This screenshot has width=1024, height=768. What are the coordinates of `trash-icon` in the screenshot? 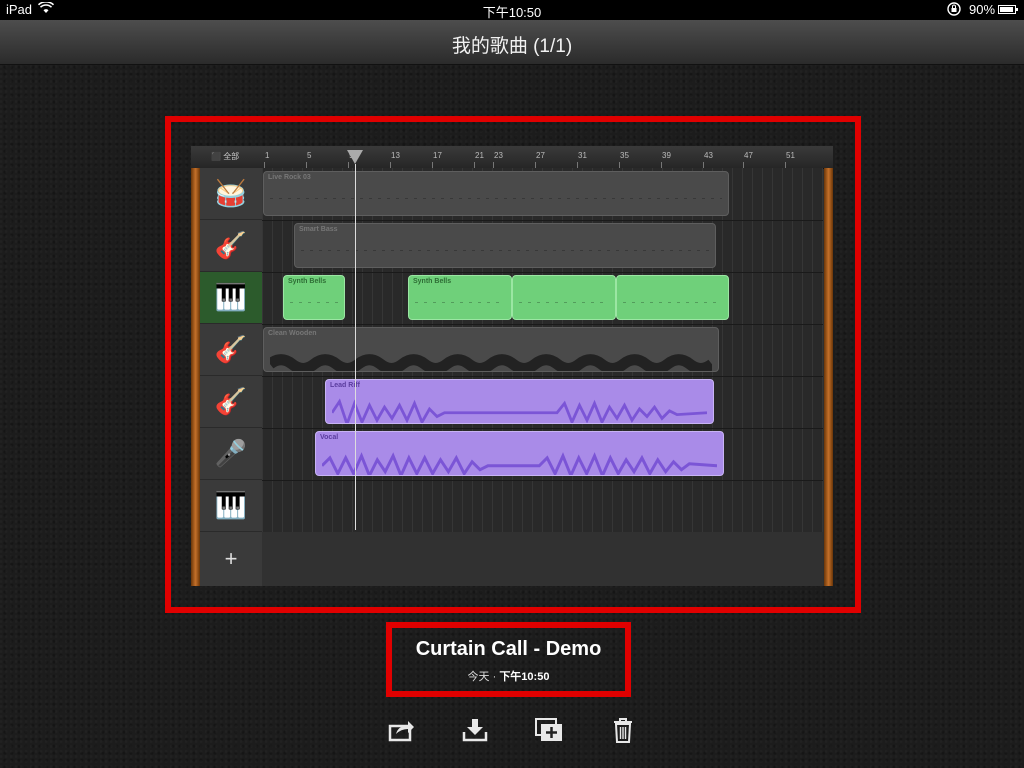 It's located at (623, 730).